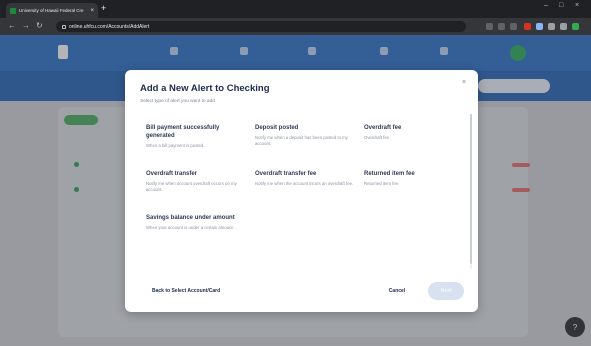  Describe the element at coordinates (186, 291) in the screenshot. I see `back-to-select-account-link: Back to Select Account/Card` at that location.